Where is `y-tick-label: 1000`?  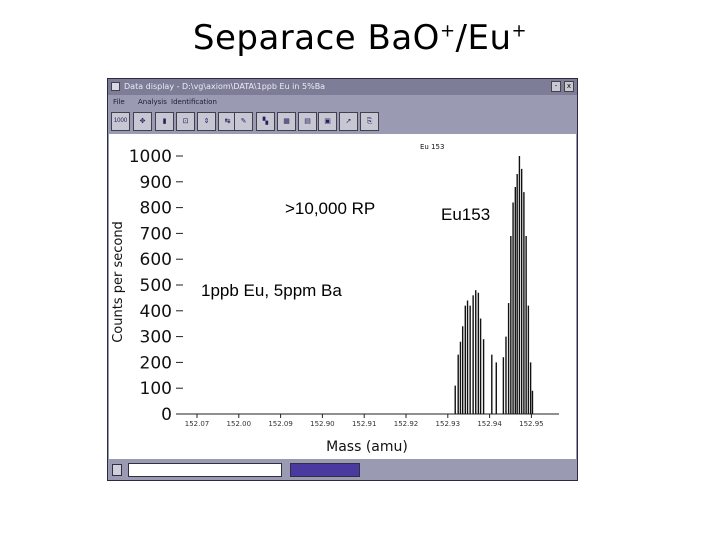 y-tick-label: 1000 is located at coordinates (150, 157).